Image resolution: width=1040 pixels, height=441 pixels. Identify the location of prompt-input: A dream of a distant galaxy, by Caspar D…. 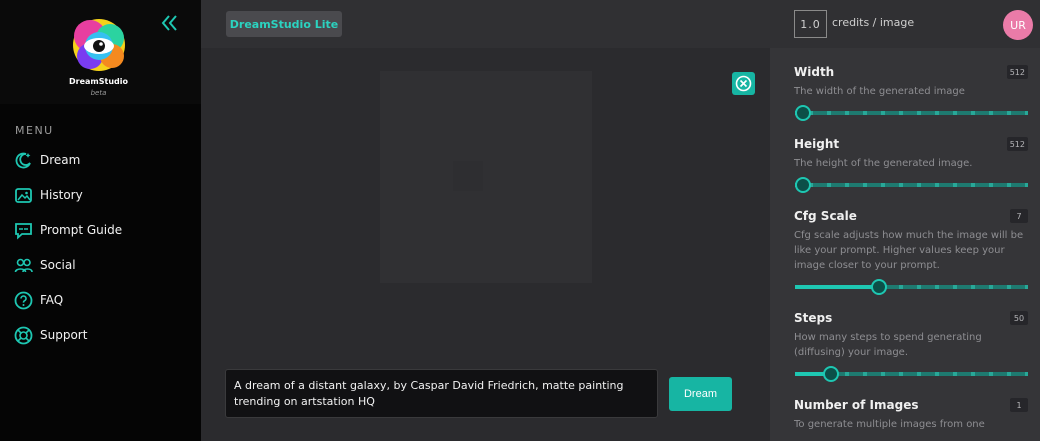
(441, 393).